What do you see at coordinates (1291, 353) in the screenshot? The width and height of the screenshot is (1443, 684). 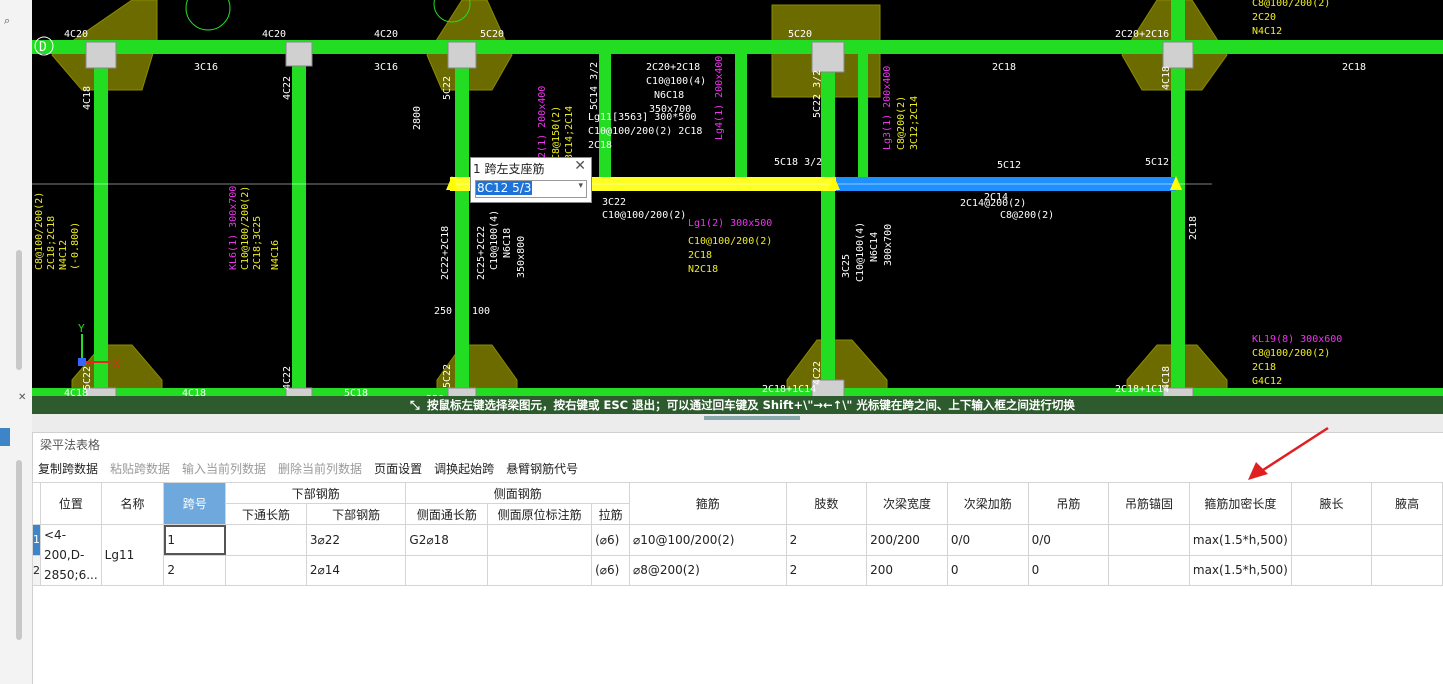 I see `cad-label: C8@100/200(2)` at bounding box center [1291, 353].